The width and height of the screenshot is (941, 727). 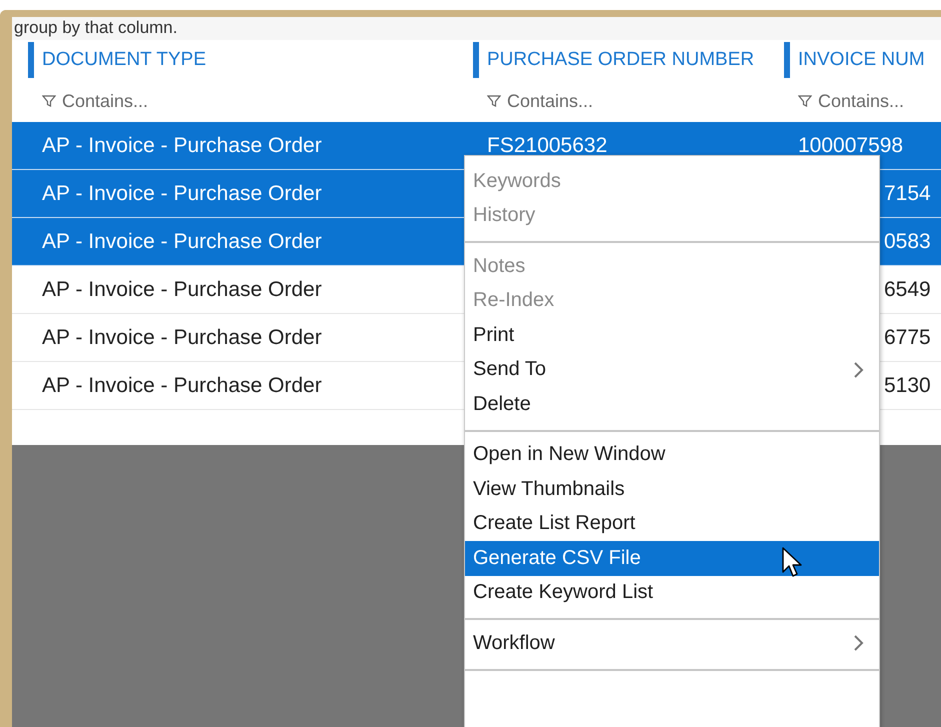 I want to click on table-cell: 6549, so click(x=907, y=289).